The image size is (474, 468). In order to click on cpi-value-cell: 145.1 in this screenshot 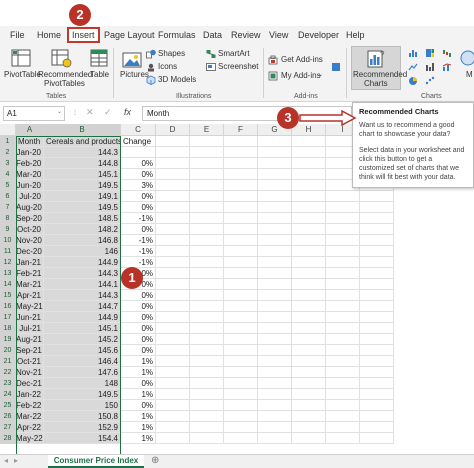, I will do `click(82, 174)`.